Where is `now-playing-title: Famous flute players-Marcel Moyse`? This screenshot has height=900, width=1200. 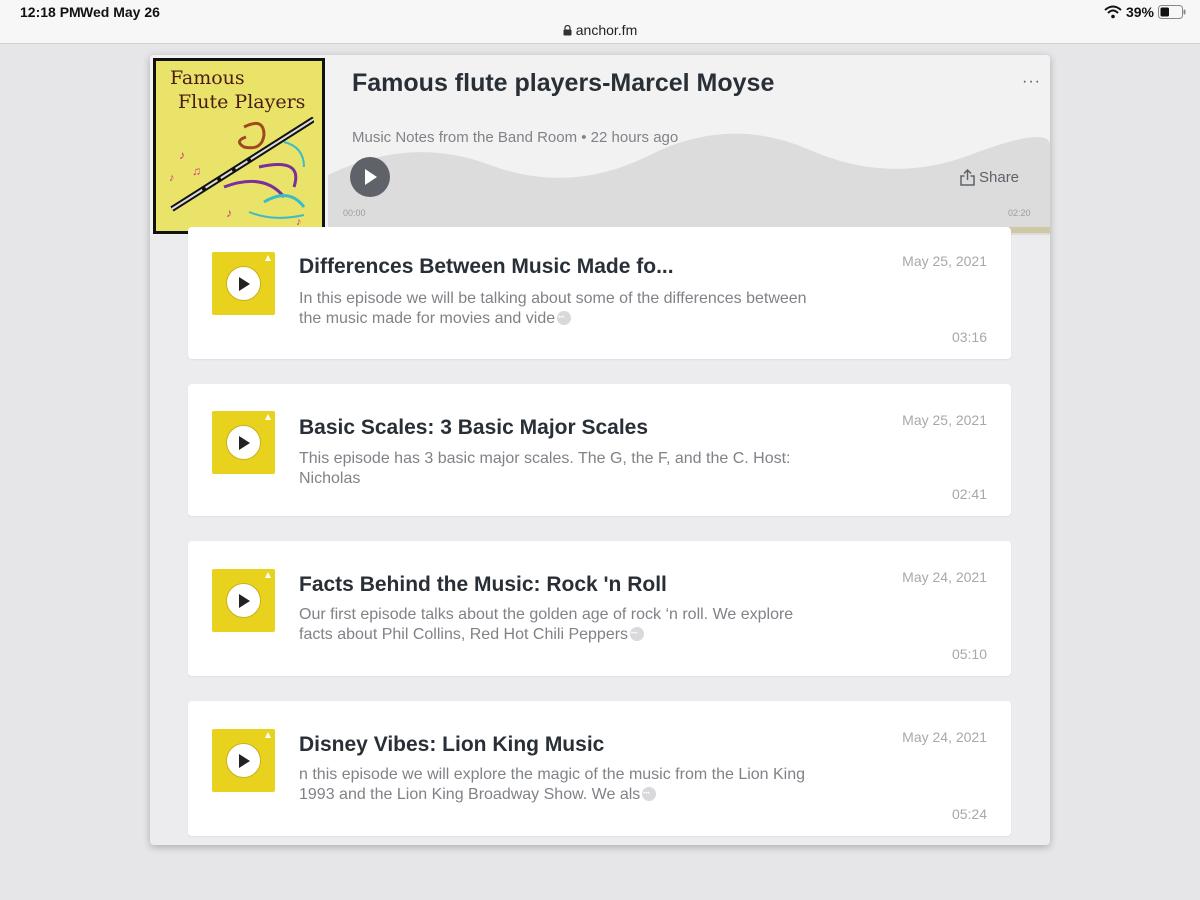
now-playing-title: Famous flute players-Marcel Moyse is located at coordinates (563, 83).